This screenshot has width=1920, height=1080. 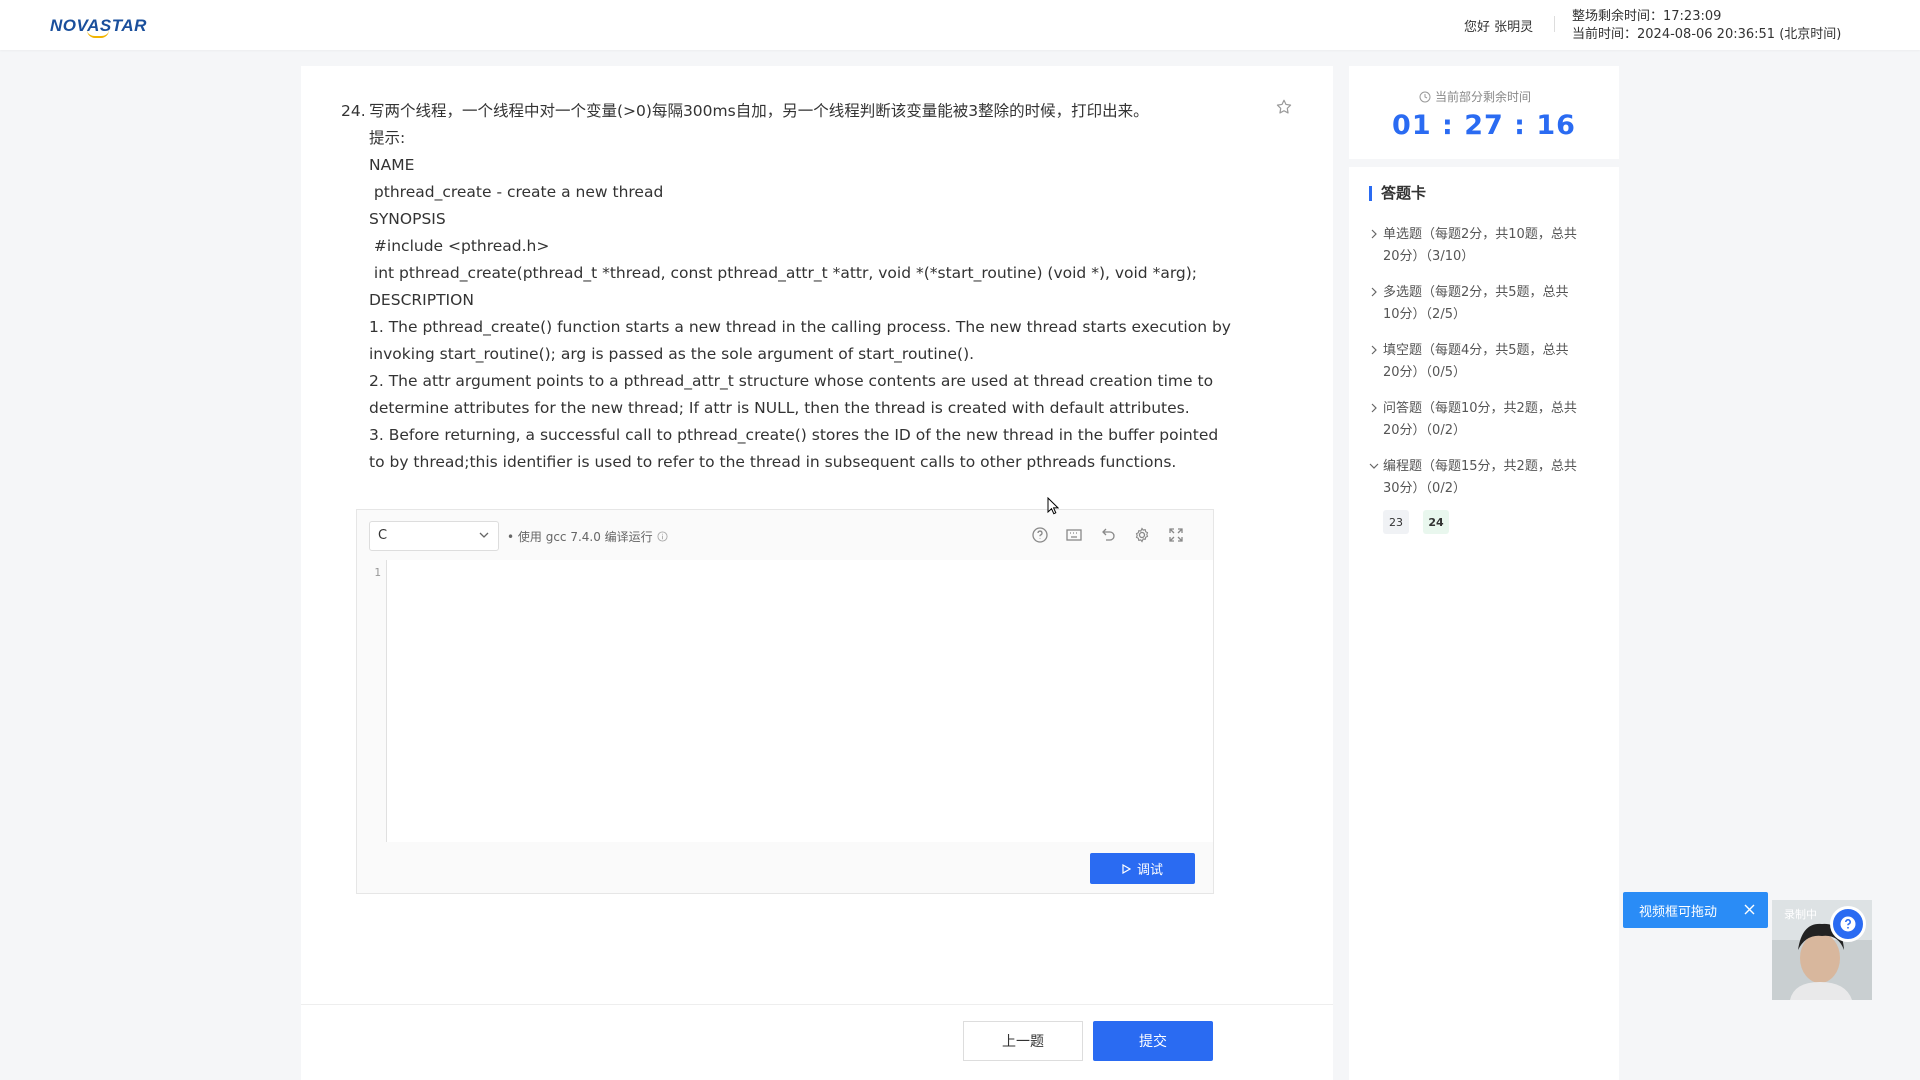 What do you see at coordinates (1499, 27) in the screenshot?
I see `user-greeting: 您好 张明灵` at bounding box center [1499, 27].